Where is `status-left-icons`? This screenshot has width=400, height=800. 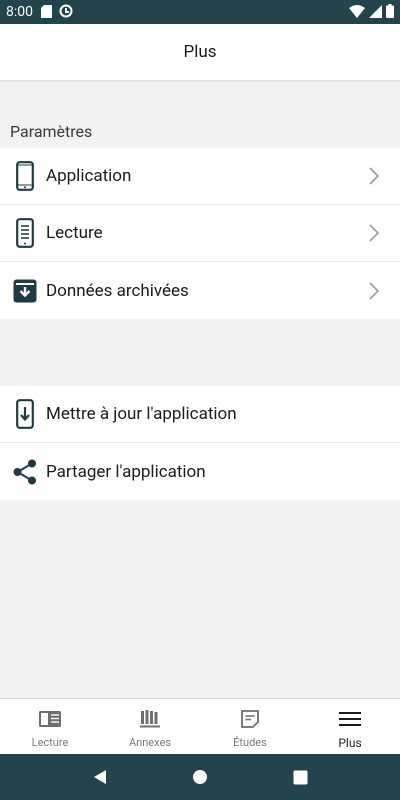 status-left-icons is located at coordinates (57, 12).